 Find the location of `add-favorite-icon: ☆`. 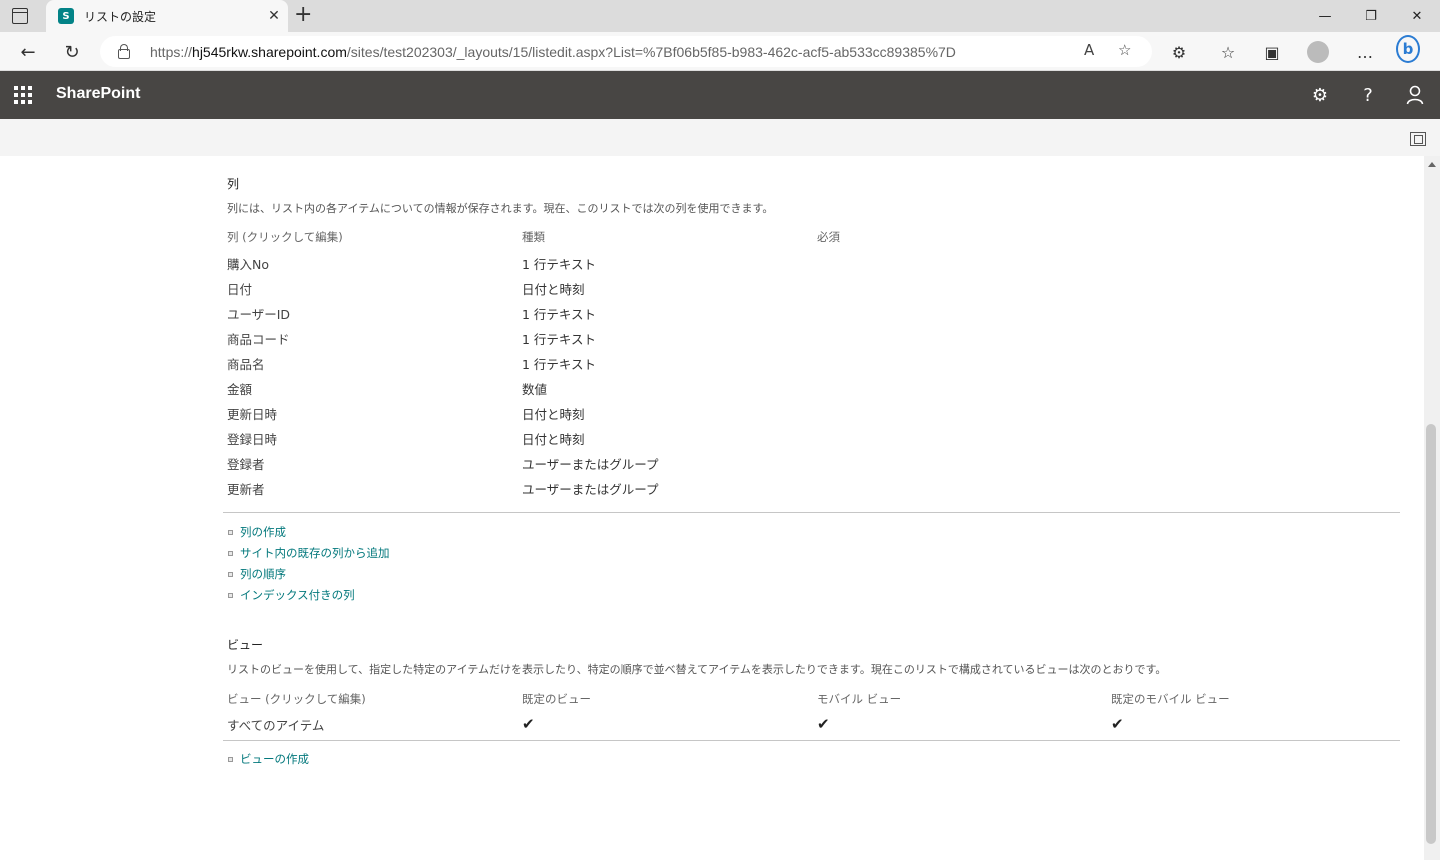

add-favorite-icon: ☆ is located at coordinates (1124, 50).